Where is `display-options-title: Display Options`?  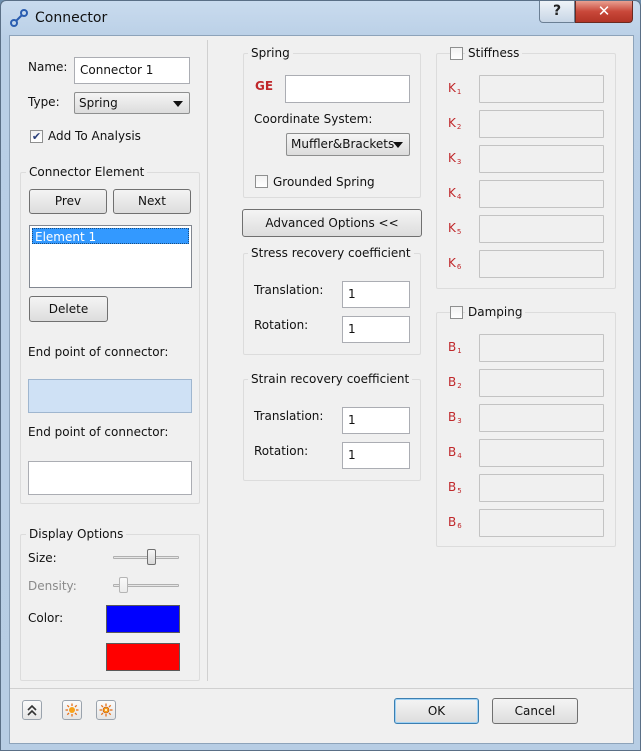
display-options-title: Display Options is located at coordinates (76, 534).